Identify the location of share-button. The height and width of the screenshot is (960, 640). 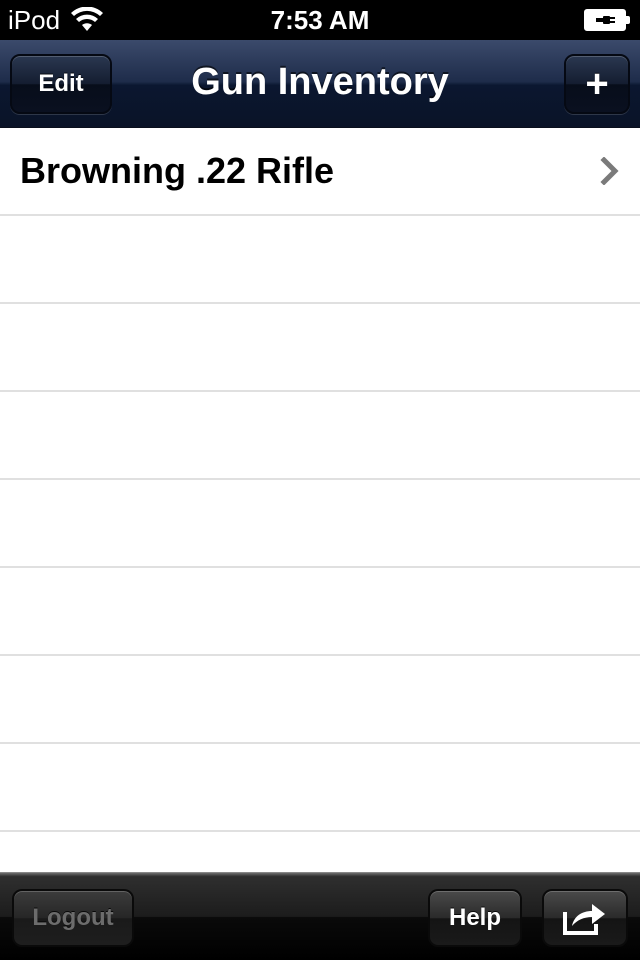
(585, 918).